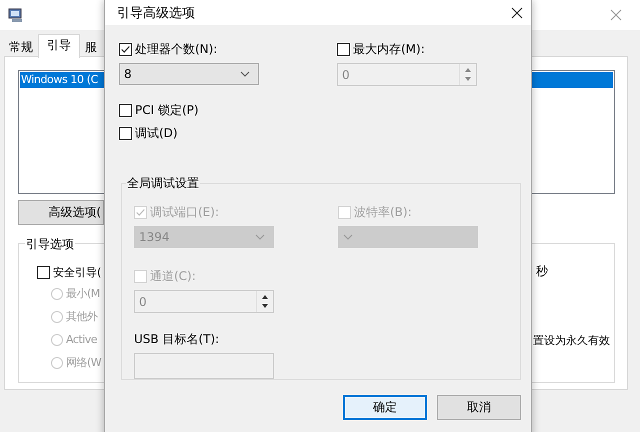 This screenshot has width=640, height=432. Describe the element at coordinates (173, 276) in the screenshot. I see `checkbox-label: 通道(C):` at that location.